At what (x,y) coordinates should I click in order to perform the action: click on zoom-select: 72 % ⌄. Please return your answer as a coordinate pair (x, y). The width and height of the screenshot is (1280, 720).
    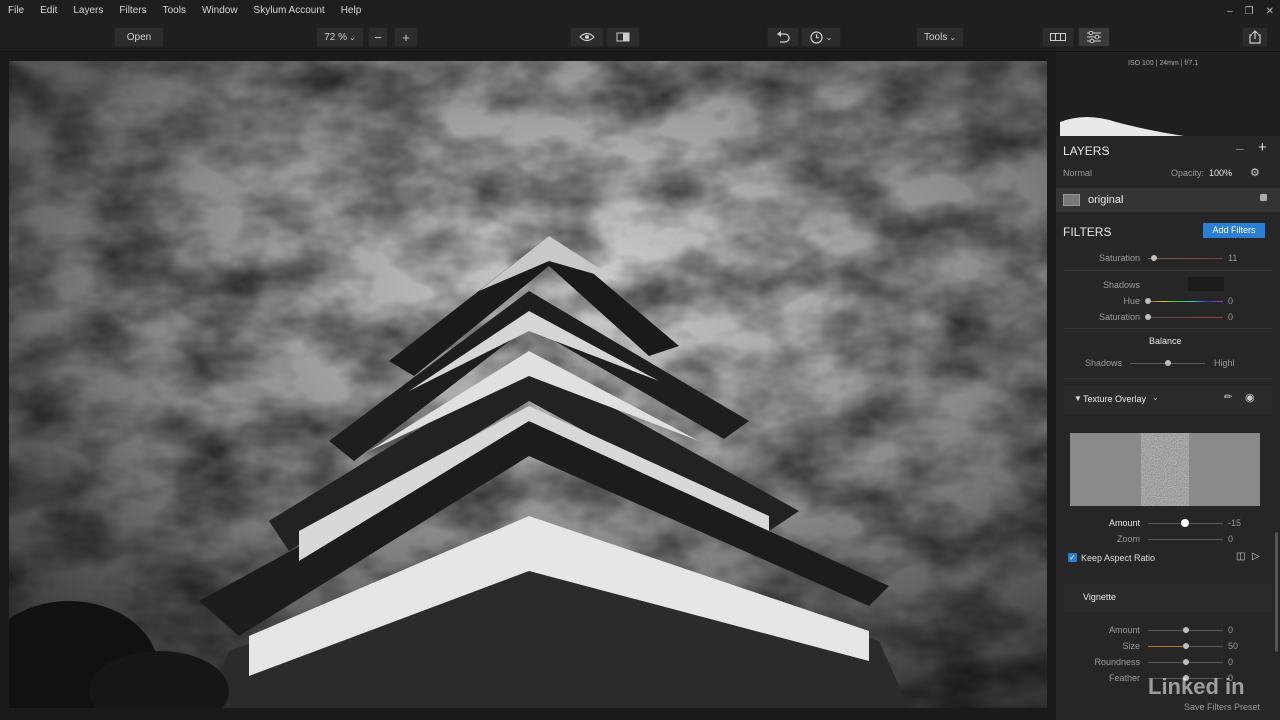
    Looking at the image, I should click on (340, 37).